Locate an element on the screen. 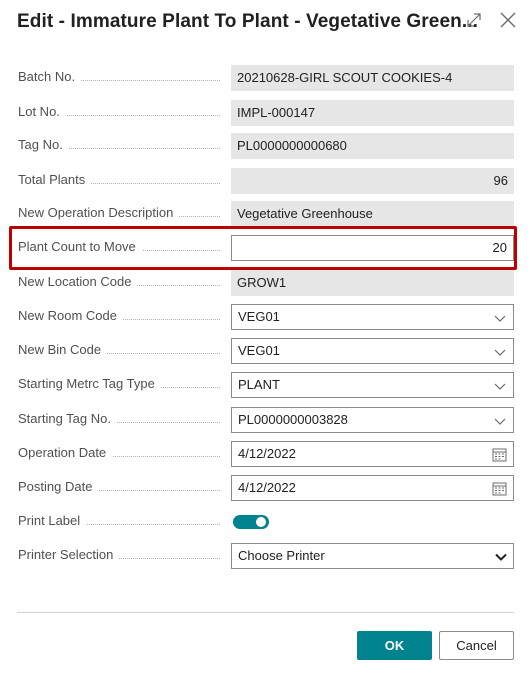 The height and width of the screenshot is (678, 532). printer-selection-value: Choose Printer is located at coordinates (281, 555).